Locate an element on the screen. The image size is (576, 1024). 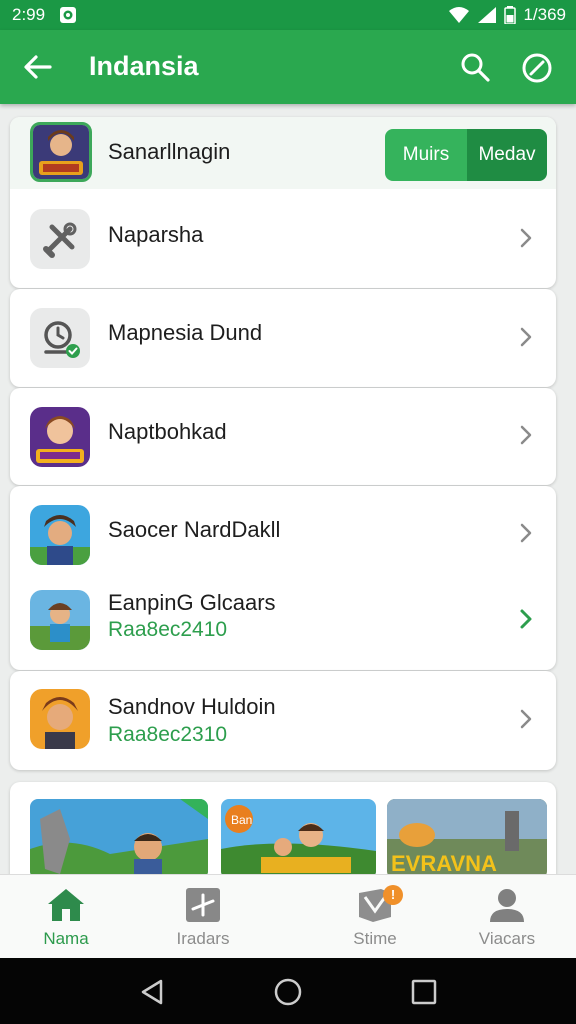
tools-icon is located at coordinates (60, 239).